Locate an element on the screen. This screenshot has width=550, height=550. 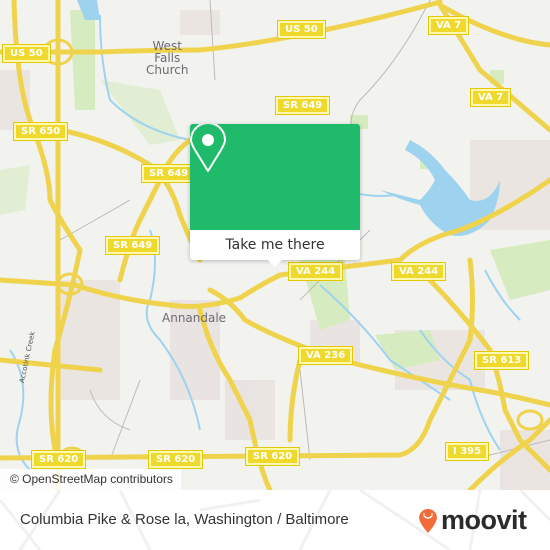
map-attribution: © OpenStreetMap contributors is located at coordinates (90, 479).